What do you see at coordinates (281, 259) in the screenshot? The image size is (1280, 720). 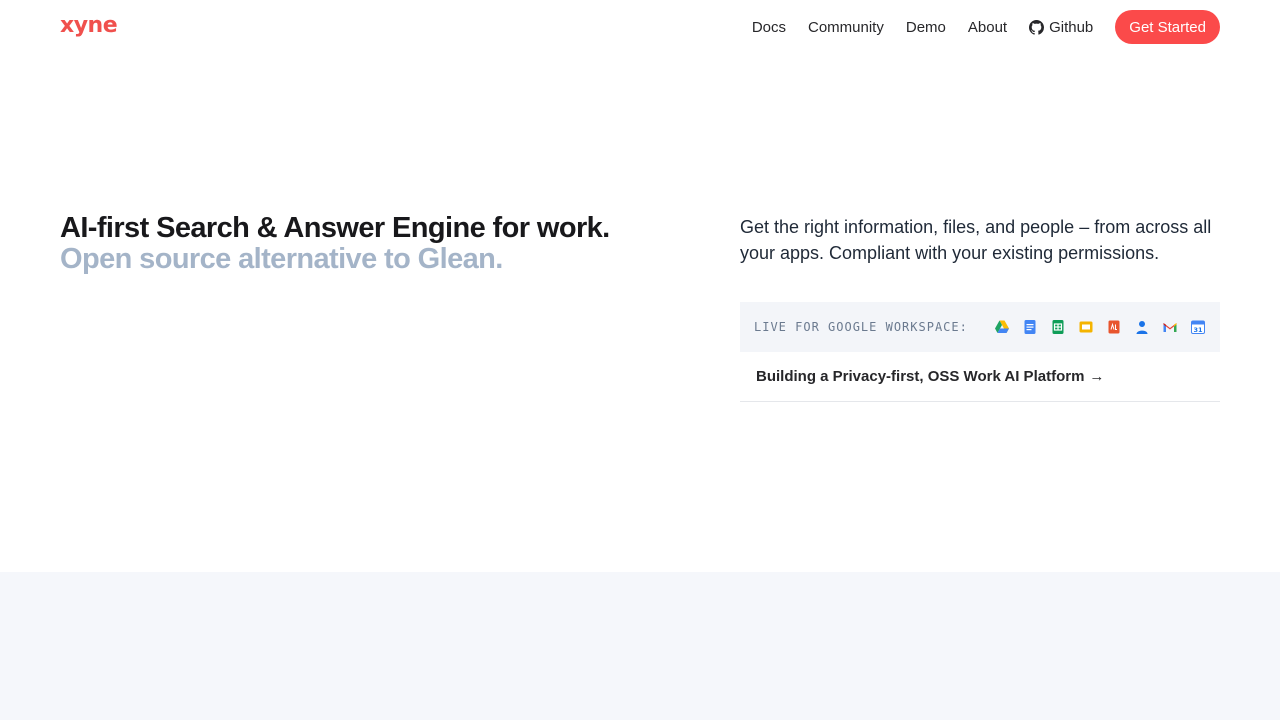 I see `headline-secondary: Open source alternative to Glean.` at bounding box center [281, 259].